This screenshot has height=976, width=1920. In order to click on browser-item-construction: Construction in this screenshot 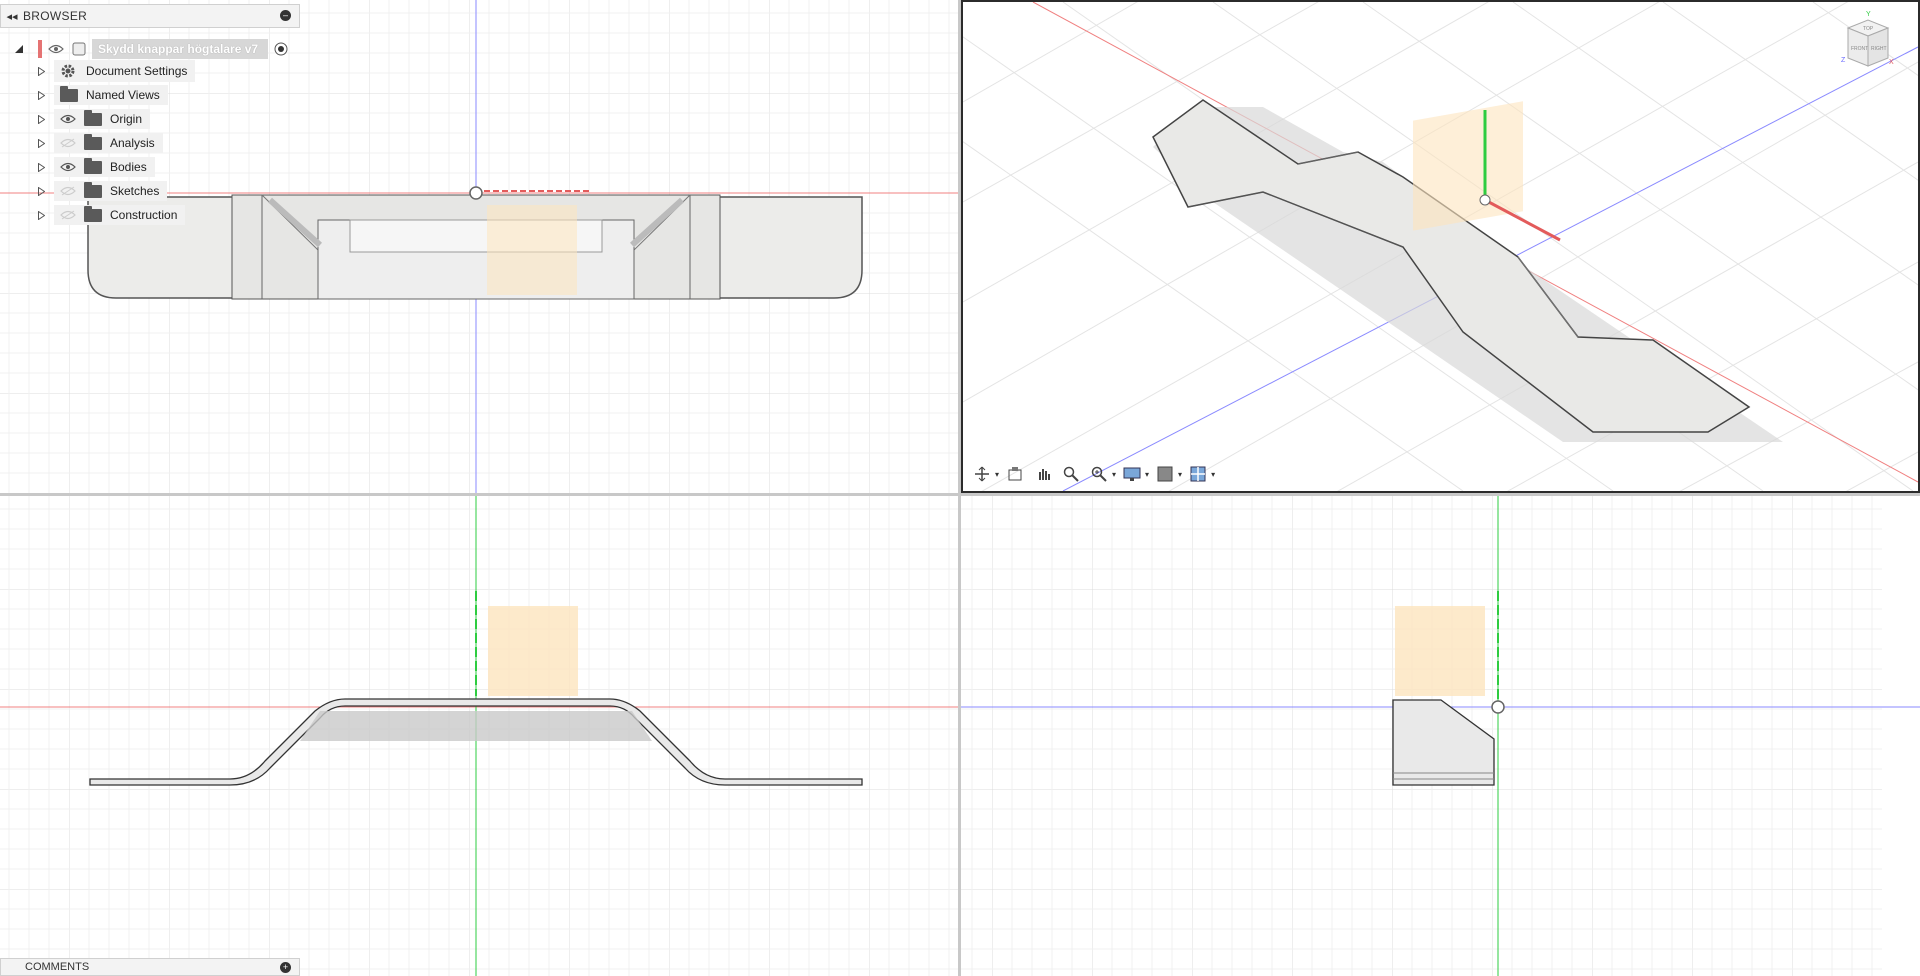, I will do `click(111, 215)`.